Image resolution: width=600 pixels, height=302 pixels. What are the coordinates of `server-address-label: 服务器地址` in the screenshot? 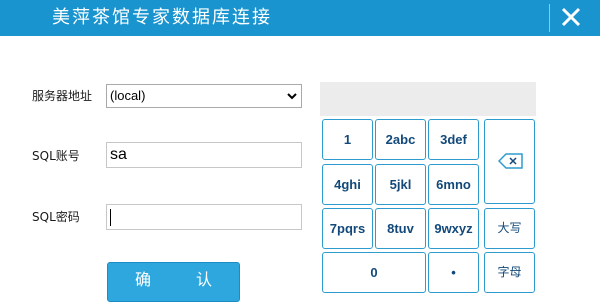 It's located at (62, 96).